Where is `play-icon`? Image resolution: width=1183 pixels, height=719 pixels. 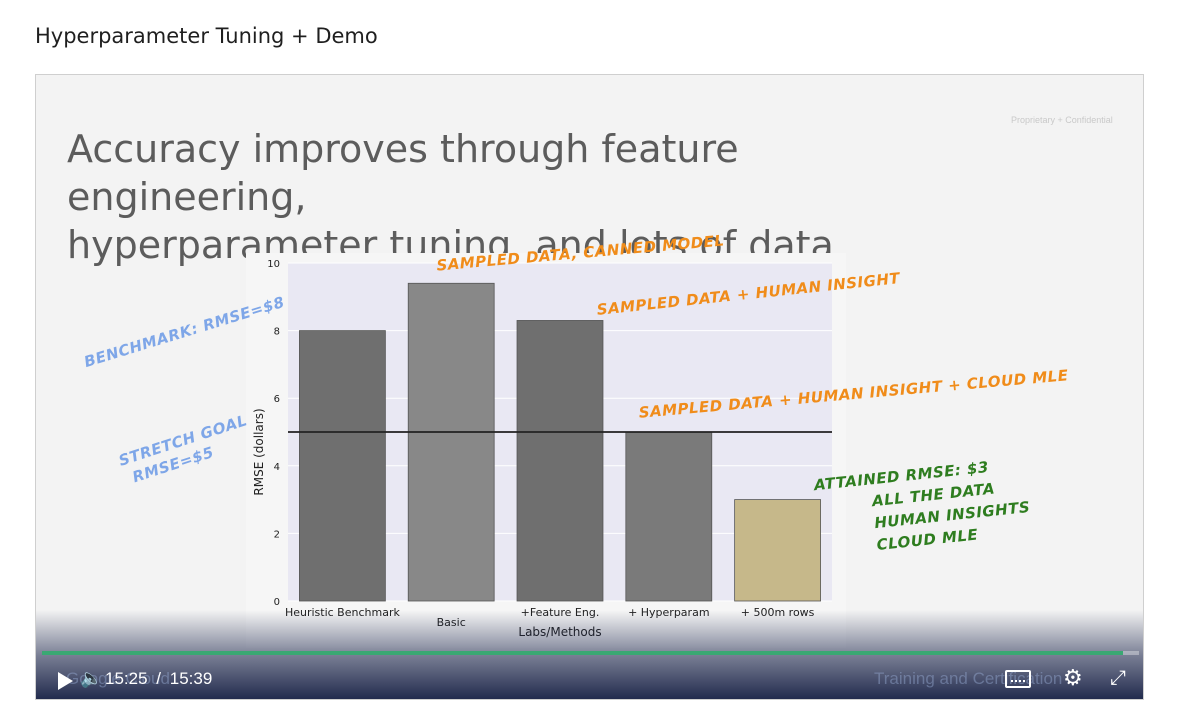 play-icon is located at coordinates (65, 681).